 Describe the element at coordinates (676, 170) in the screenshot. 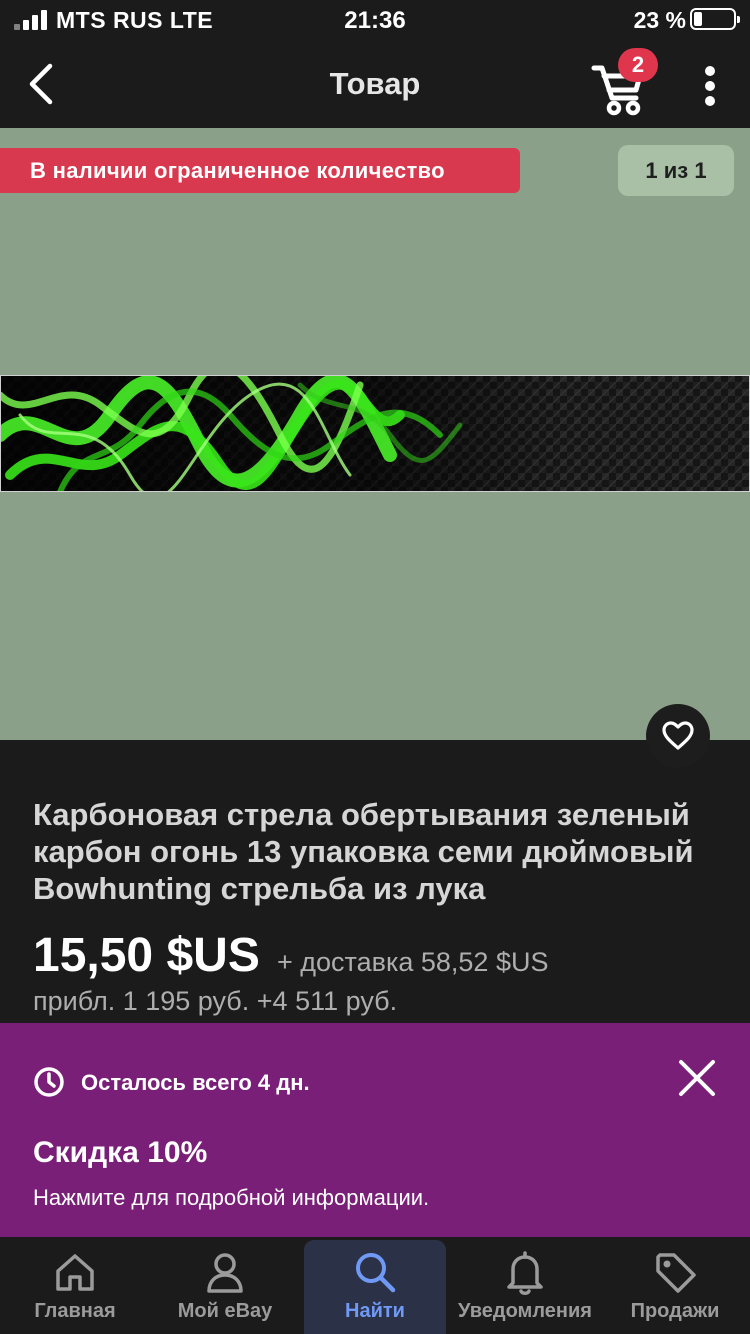

I see `image-counter: 1 из 1` at that location.